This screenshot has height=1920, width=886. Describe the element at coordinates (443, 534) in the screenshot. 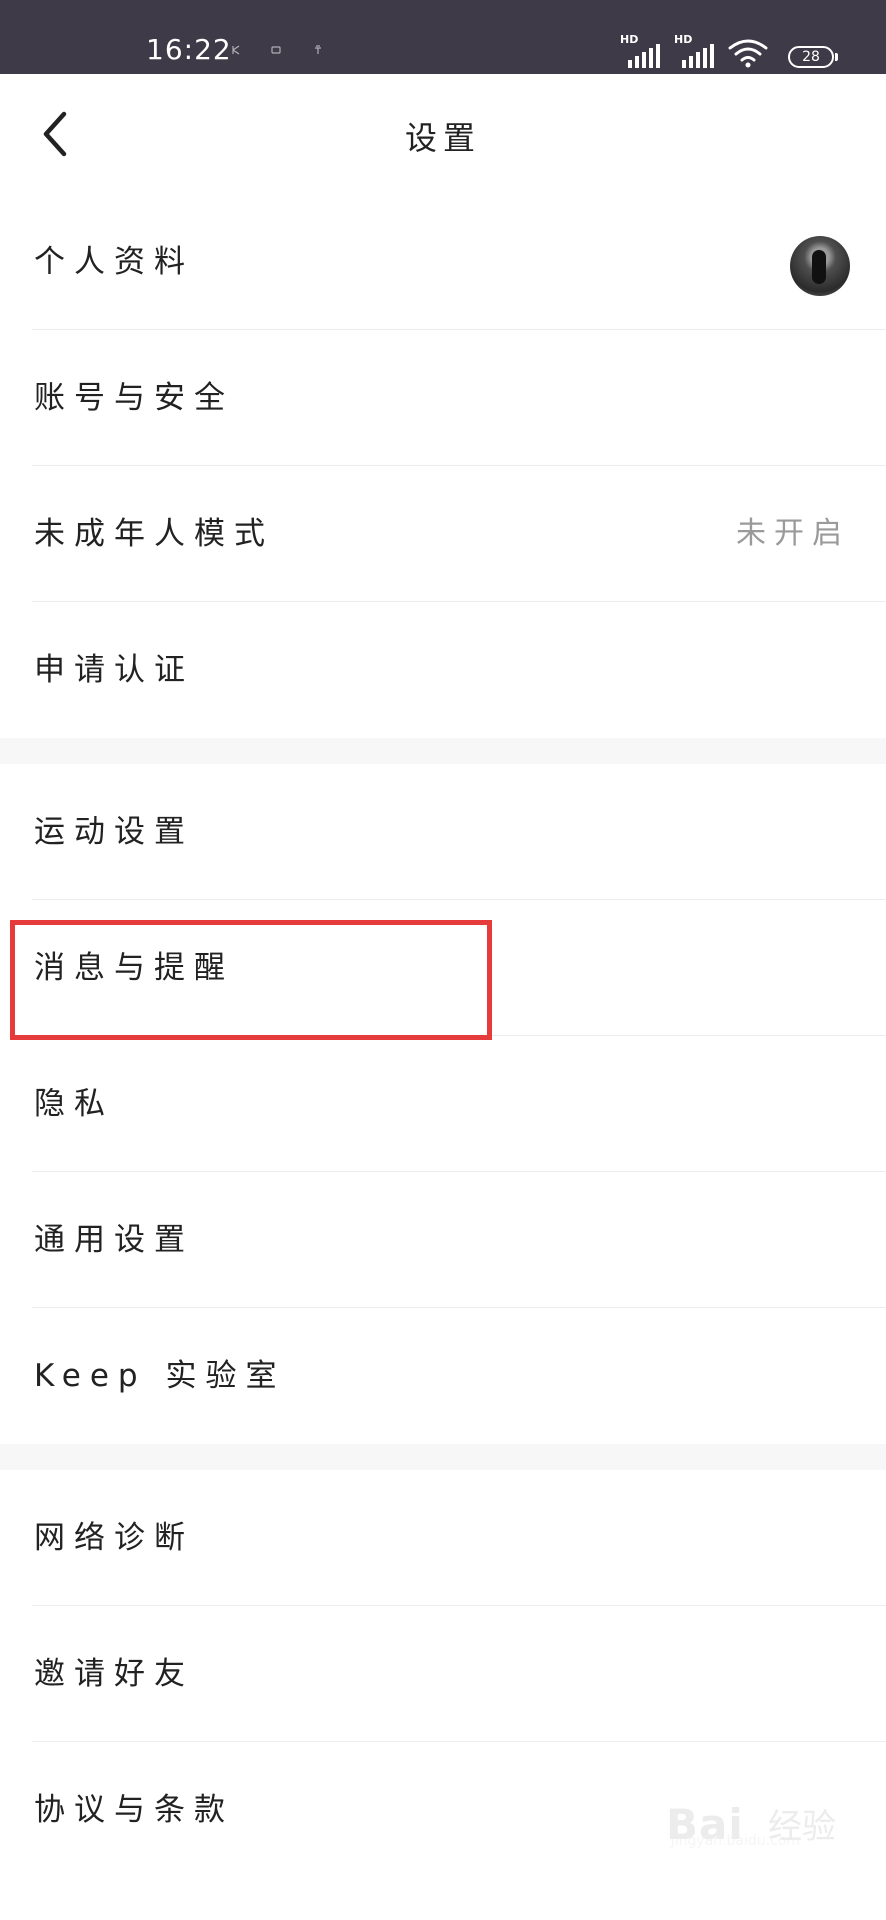

I see `setting-minor-mode: 未成年人模式 未开启` at that location.